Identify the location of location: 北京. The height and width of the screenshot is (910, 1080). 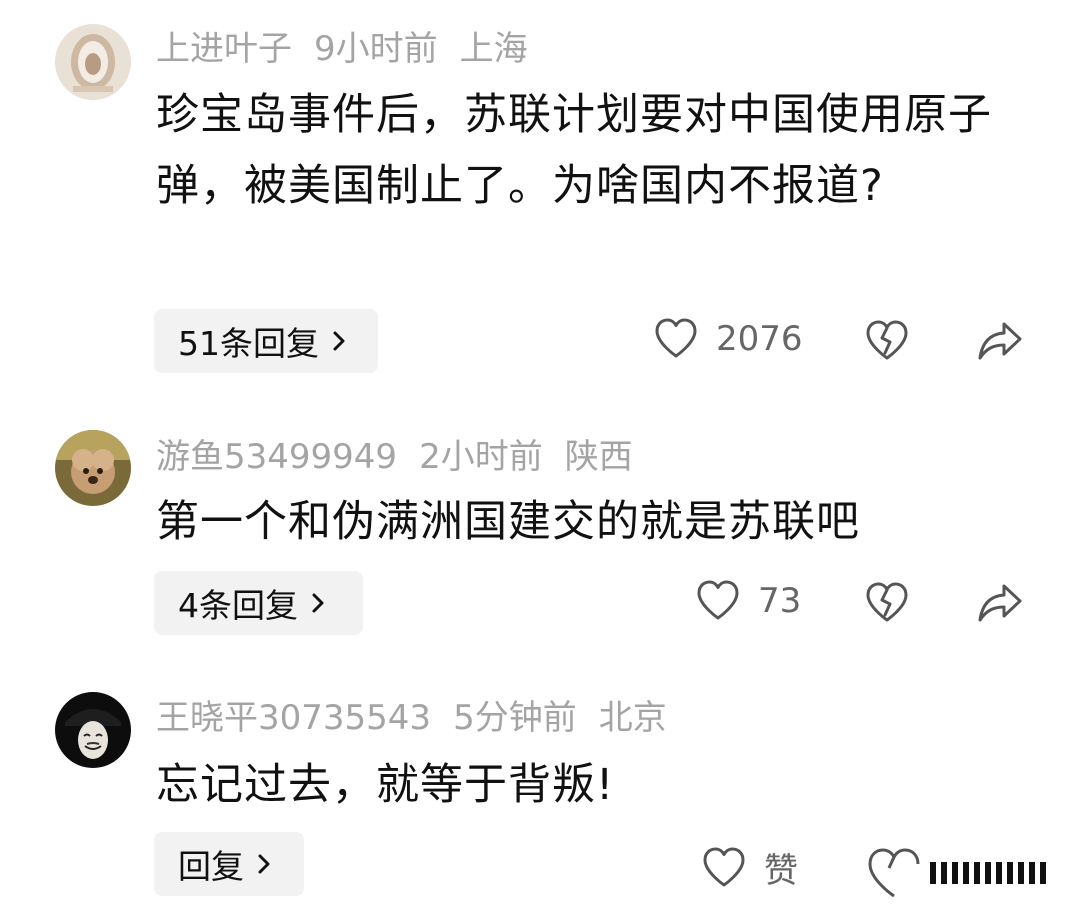
(632, 718).